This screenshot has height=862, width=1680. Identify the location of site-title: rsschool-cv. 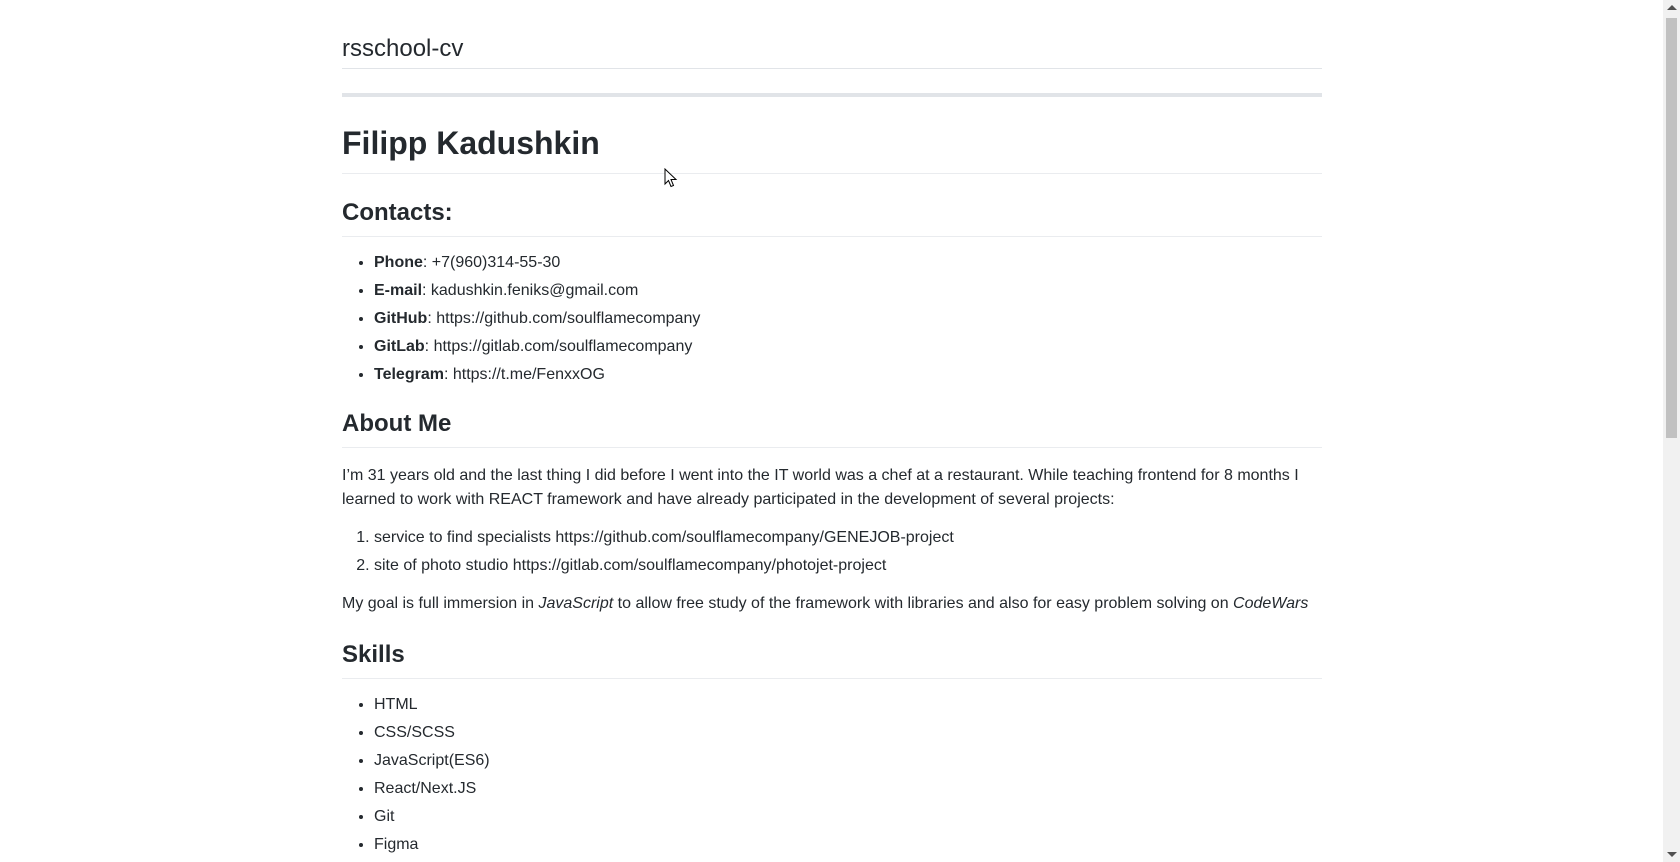
(832, 34).